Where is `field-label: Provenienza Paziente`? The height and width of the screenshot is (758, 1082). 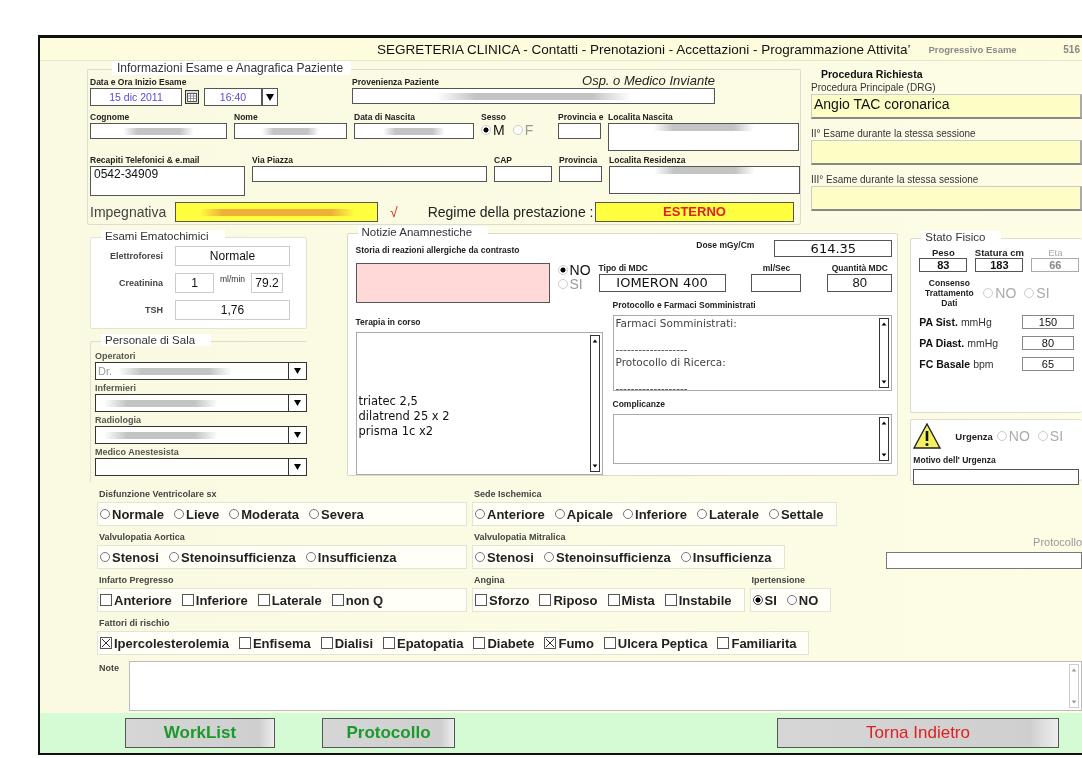
field-label: Provenienza Paziente is located at coordinates (395, 82).